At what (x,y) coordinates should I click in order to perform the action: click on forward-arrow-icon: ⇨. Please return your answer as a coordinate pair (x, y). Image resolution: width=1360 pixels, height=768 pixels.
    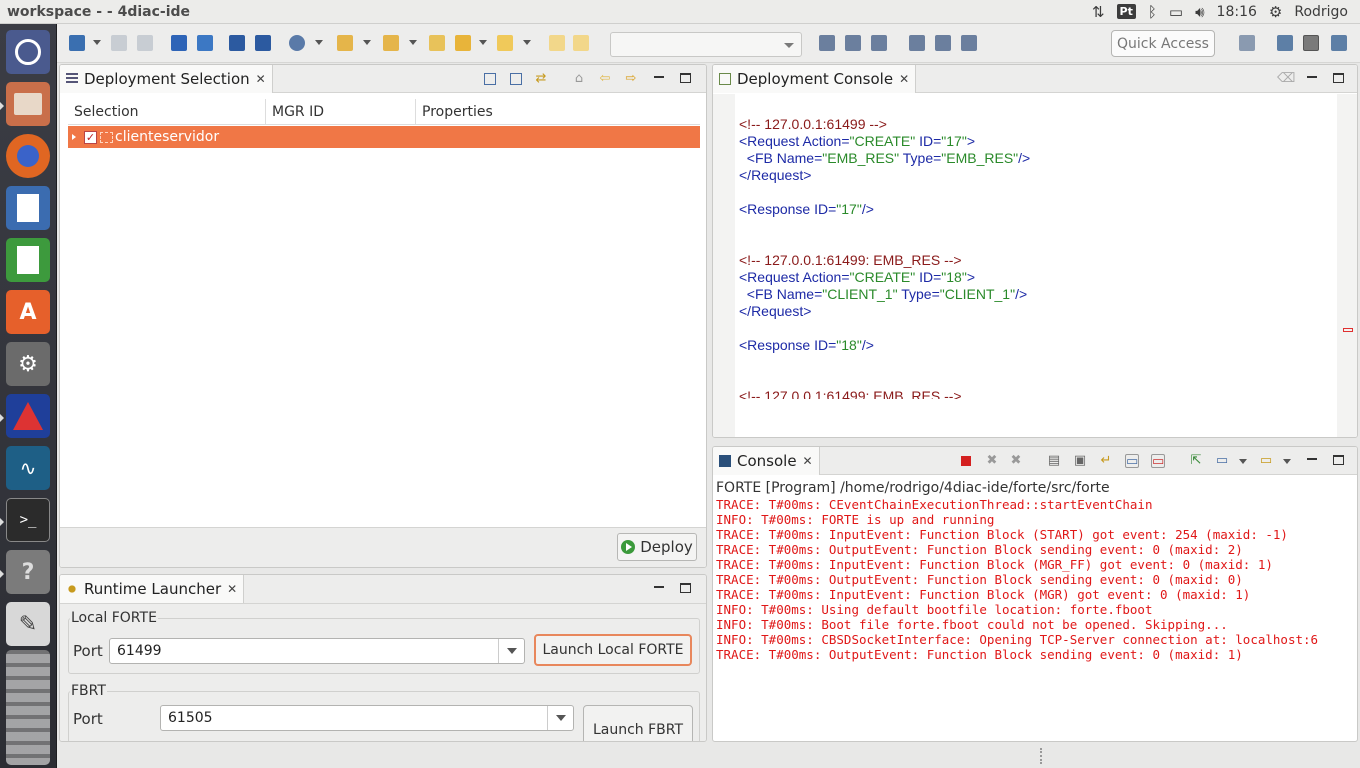
    Looking at the image, I should click on (631, 79).